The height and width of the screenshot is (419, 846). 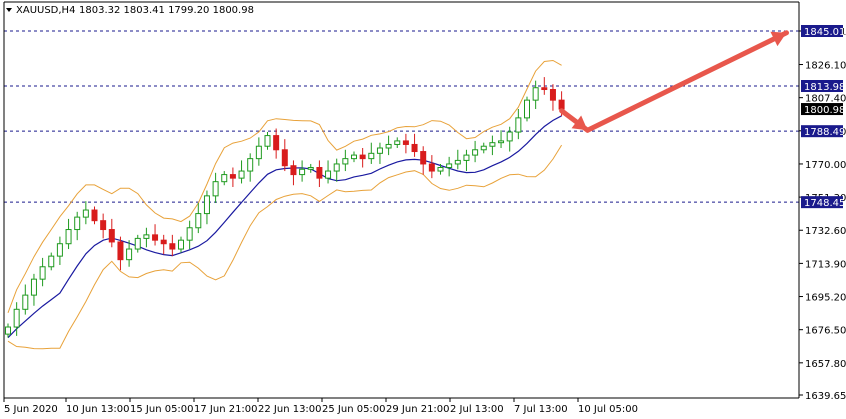 What do you see at coordinates (541, 409) in the screenshot?
I see `x-tick-label: 7 Jul 13:00` at bounding box center [541, 409].